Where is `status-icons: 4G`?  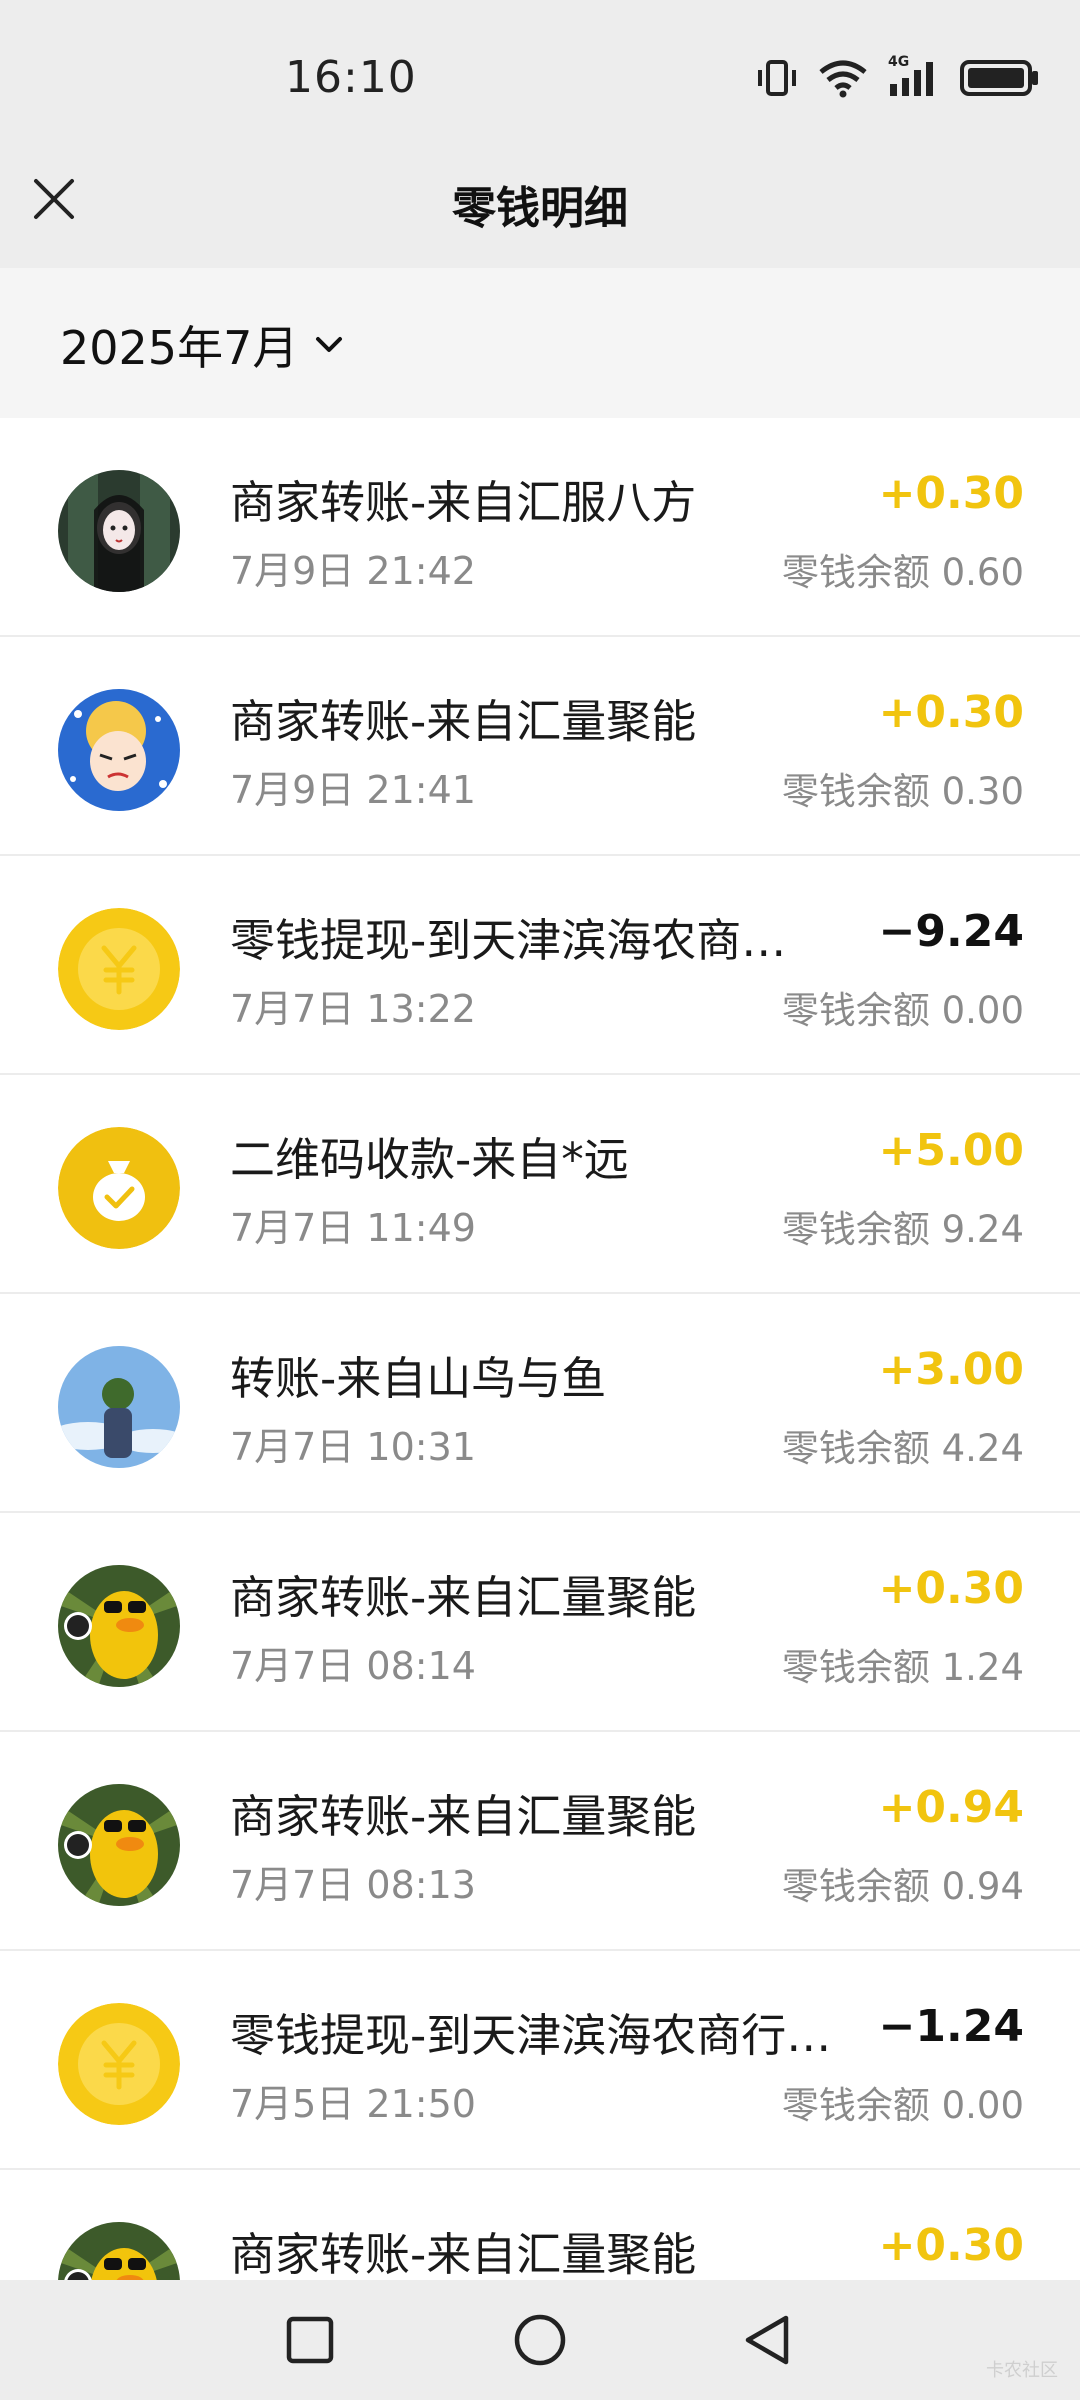 status-icons: 4G is located at coordinates (898, 77).